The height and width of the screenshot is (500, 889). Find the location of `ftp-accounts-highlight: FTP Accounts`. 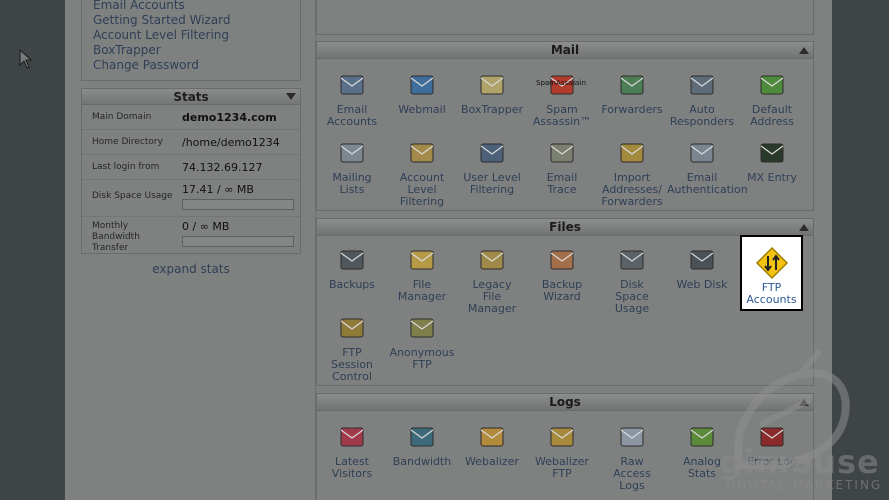

ftp-accounts-highlight: FTP Accounts is located at coordinates (771, 273).